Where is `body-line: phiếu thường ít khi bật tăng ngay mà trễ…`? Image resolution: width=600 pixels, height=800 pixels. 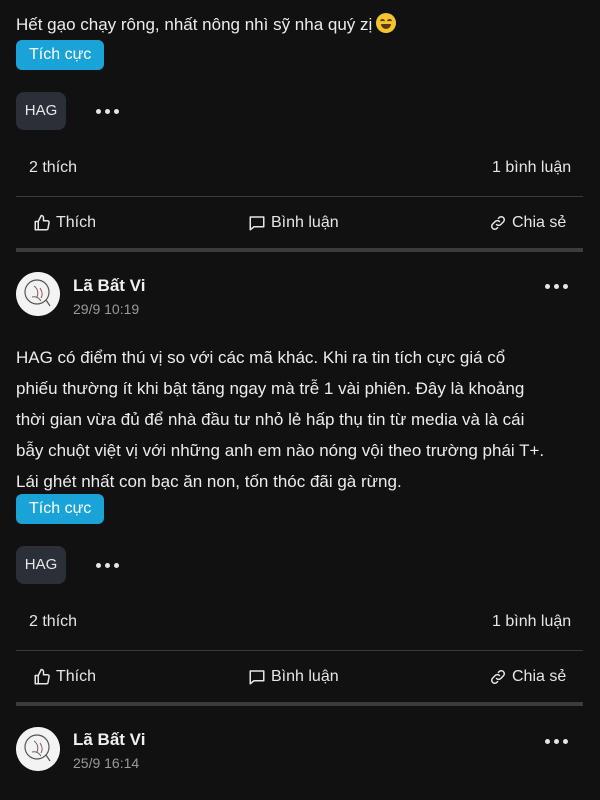 body-line: phiếu thường ít khi bật tăng ngay mà trễ… is located at coordinates (270, 388).